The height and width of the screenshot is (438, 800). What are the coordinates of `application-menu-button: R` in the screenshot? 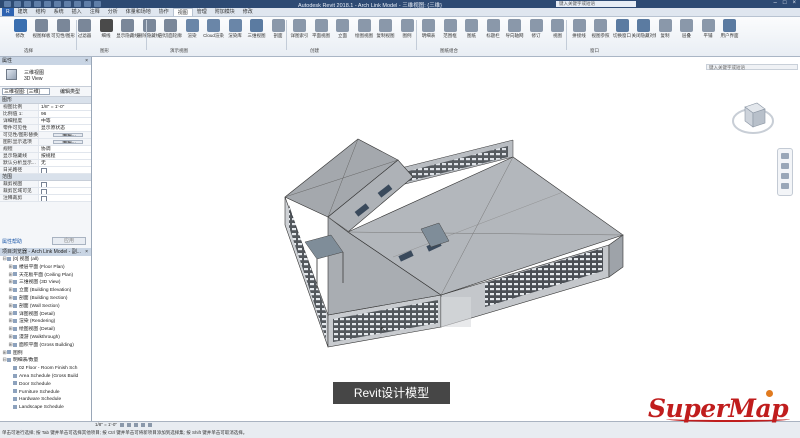 It's located at (8, 12).